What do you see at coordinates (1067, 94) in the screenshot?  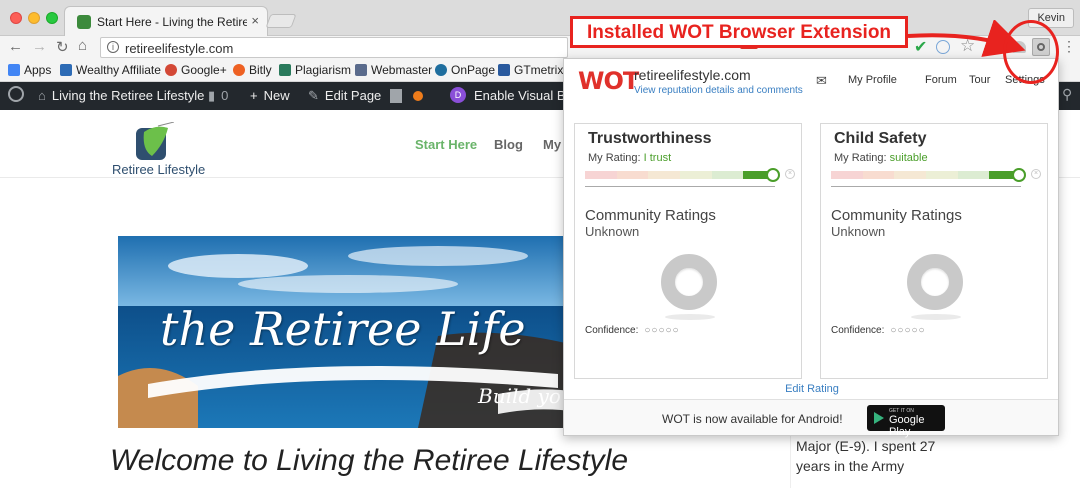 I see `wp-search-icon: ⚲` at bounding box center [1067, 94].